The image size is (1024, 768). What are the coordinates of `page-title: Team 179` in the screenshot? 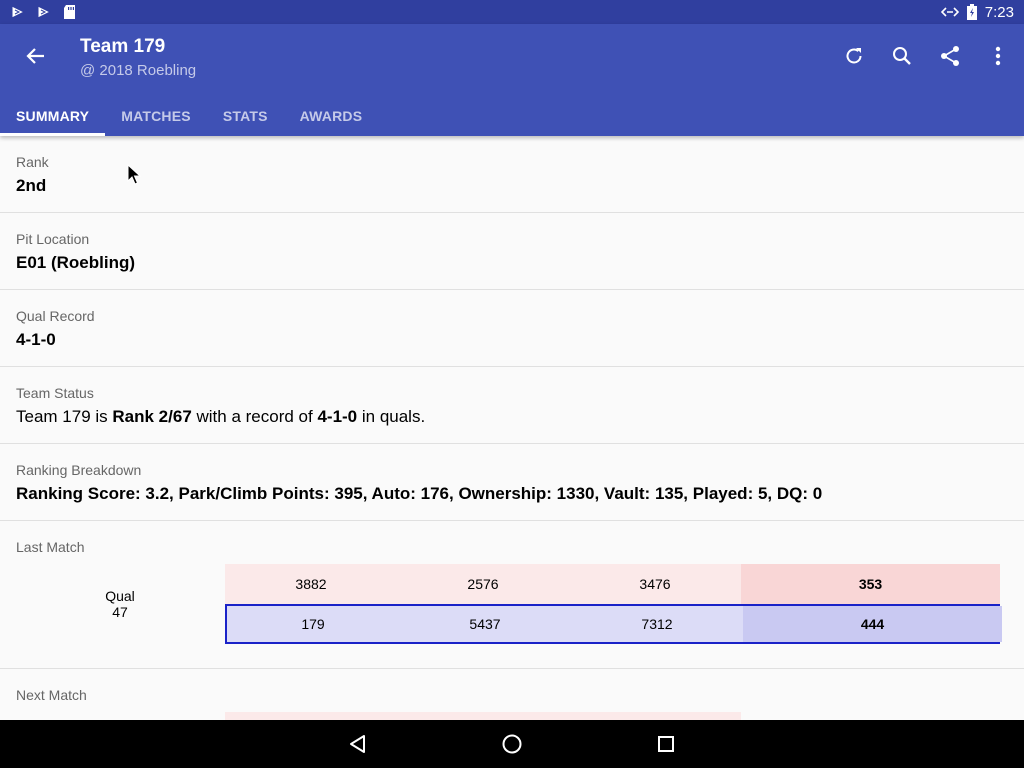 It's located at (123, 46).